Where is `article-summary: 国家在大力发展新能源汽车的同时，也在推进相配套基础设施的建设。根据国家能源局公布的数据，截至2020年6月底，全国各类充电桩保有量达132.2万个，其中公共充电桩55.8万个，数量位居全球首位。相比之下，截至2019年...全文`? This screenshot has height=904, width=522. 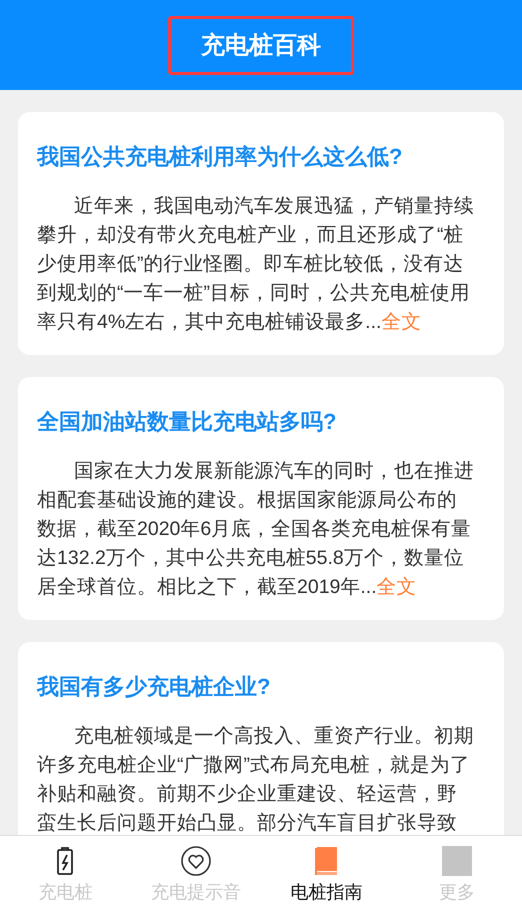 article-summary: 国家在大力发展新能源汽车的同时，也在推进相配套基础设施的建设。根据国家能源局公布的数据，截至2020年6月底，全国各类充电桩保有量达132.2万个，其中公共充电桩55.8万个，数量位居全球首位。相比之下，截至2019年...全文 is located at coordinates (256, 529).